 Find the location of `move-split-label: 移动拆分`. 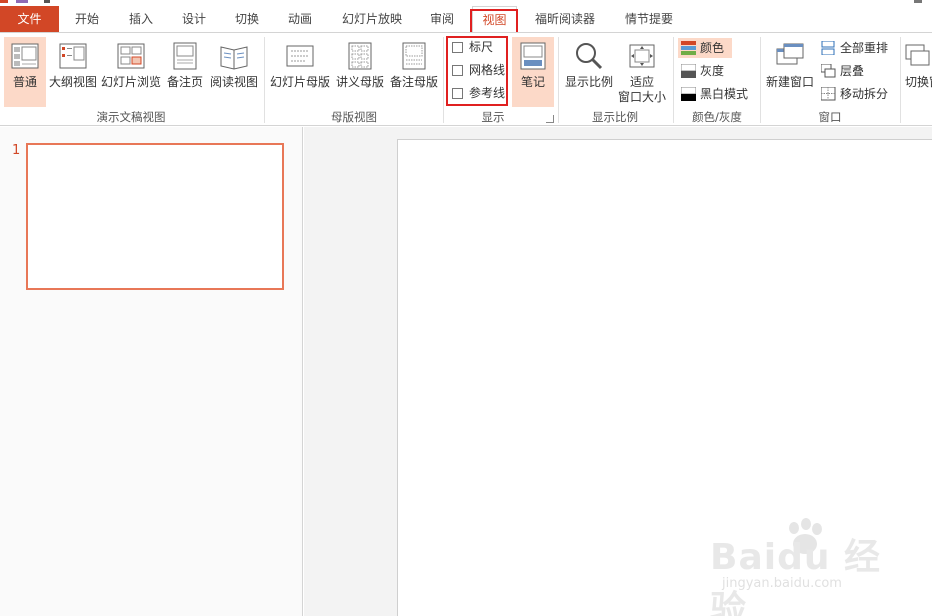

move-split-label: 移动拆分 is located at coordinates (864, 94).